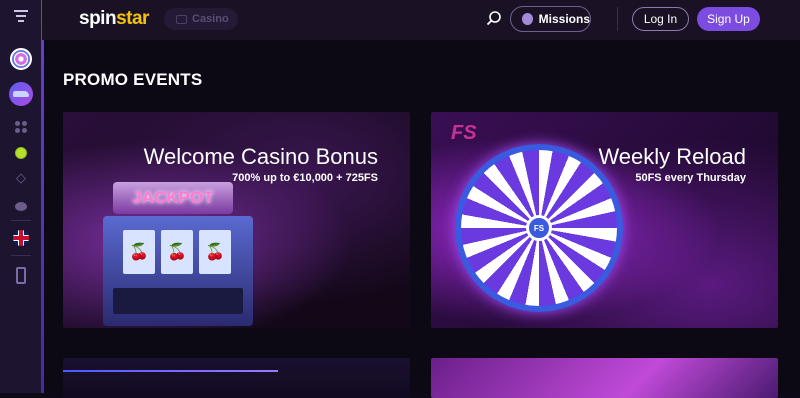  I want to click on missions-button: Missions, so click(550, 19).